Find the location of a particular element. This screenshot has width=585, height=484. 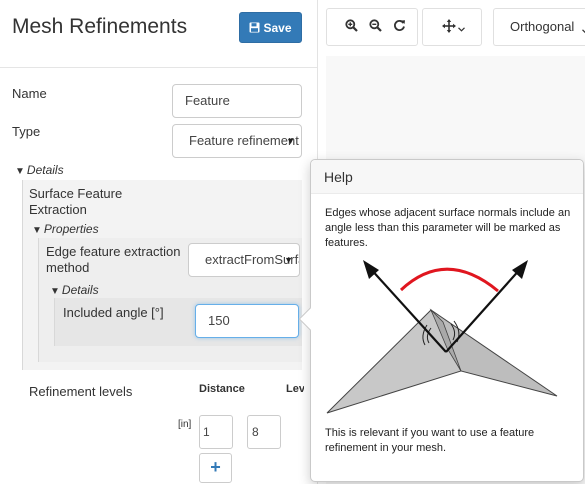

help-title: Help is located at coordinates (338, 177).